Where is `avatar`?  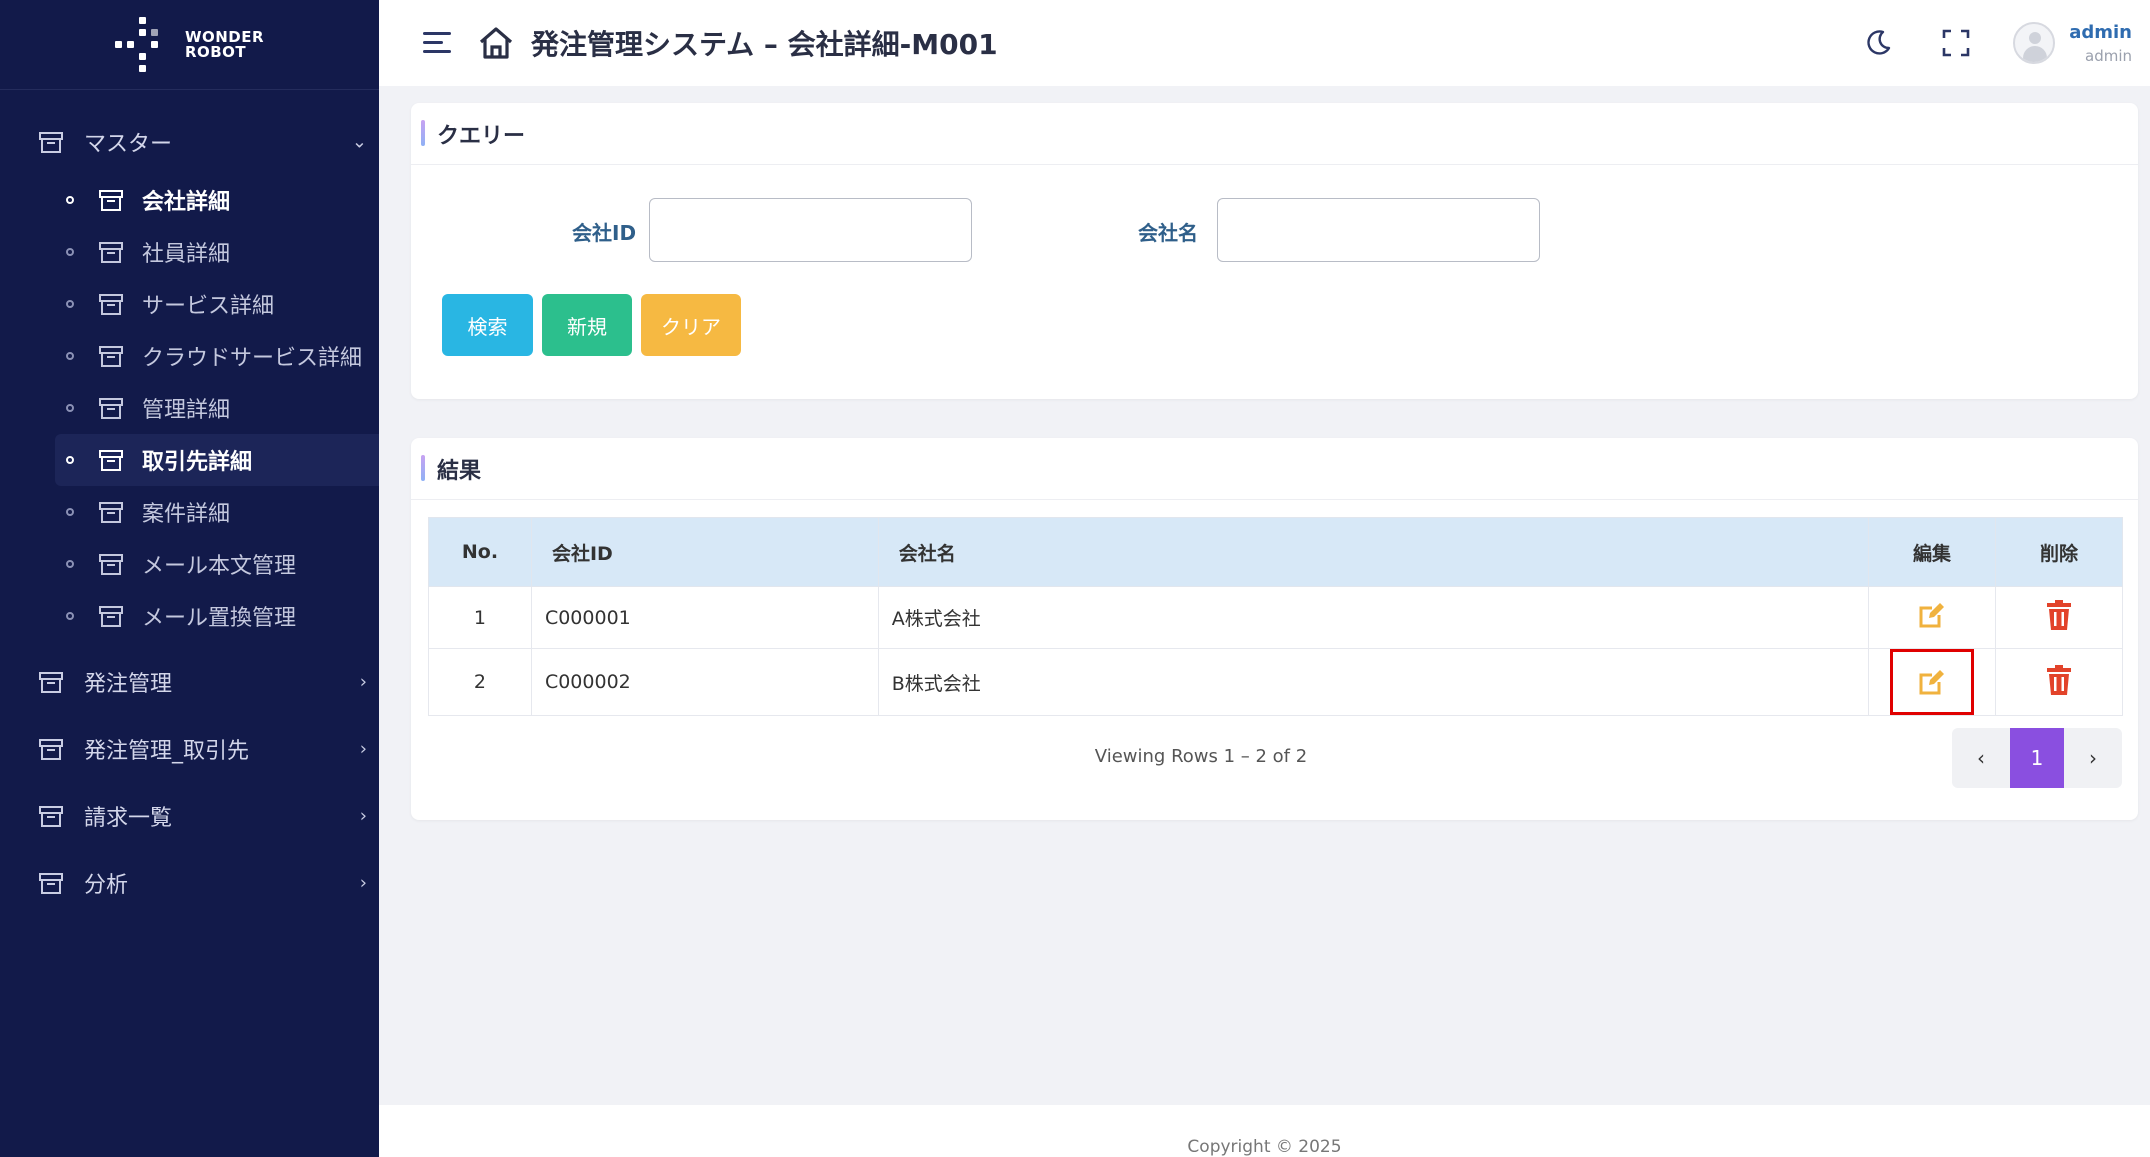 avatar is located at coordinates (2034, 43).